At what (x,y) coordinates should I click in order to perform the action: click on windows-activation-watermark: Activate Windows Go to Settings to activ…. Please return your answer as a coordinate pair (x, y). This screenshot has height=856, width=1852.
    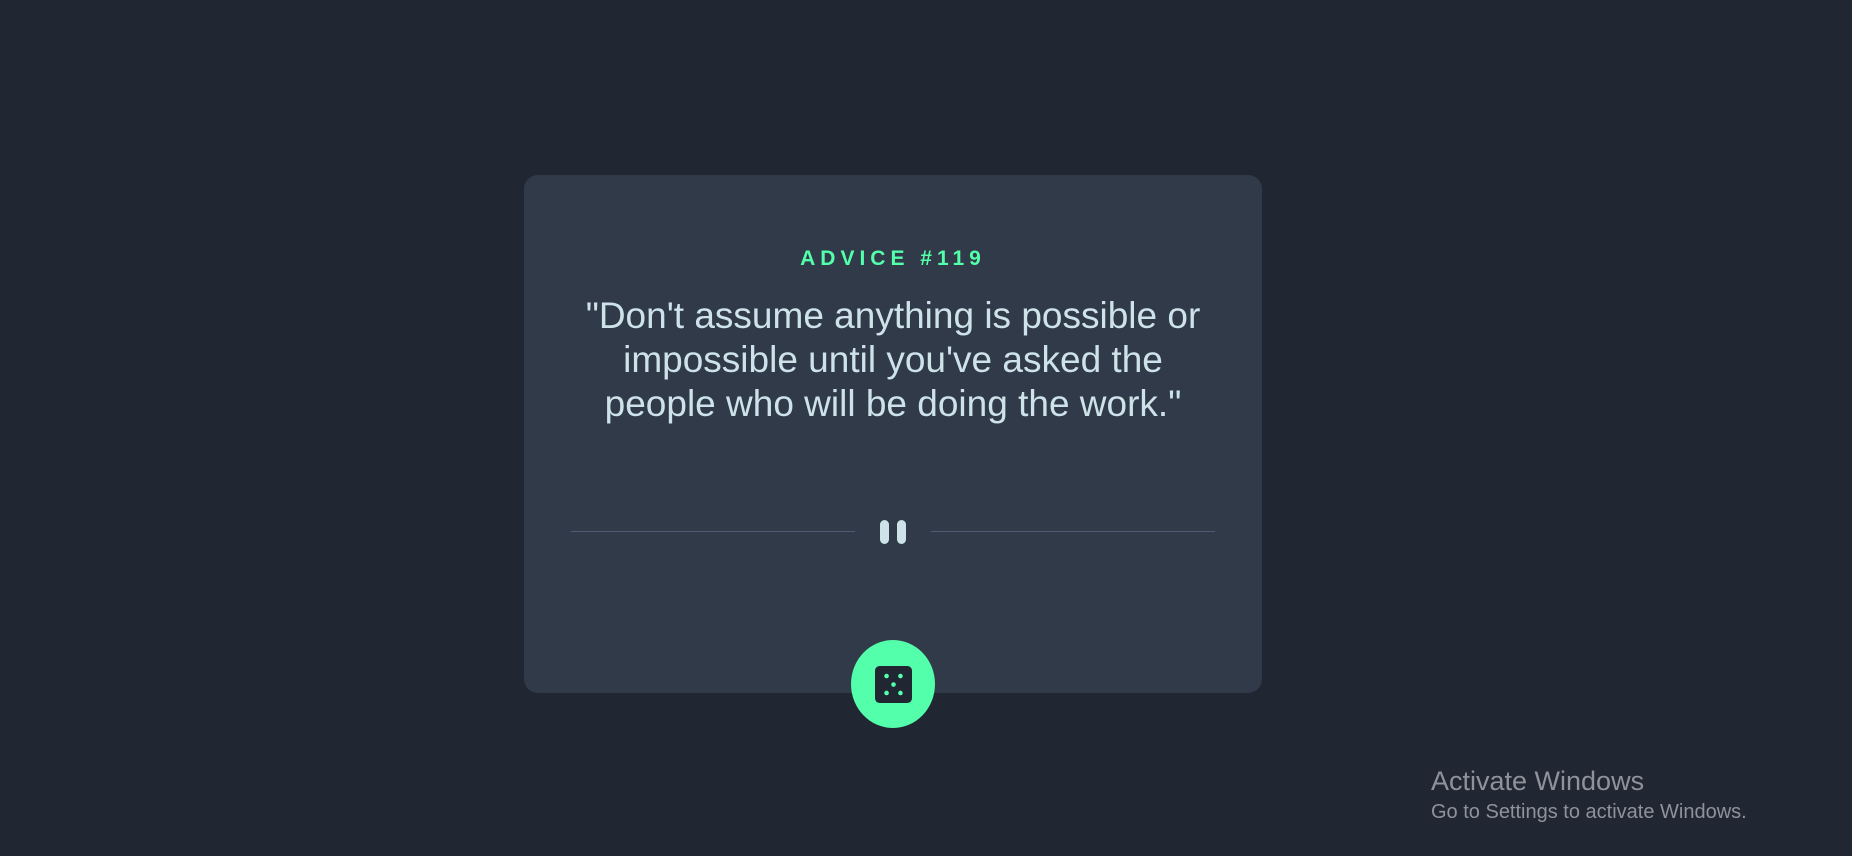
    Looking at the image, I should click on (1589, 795).